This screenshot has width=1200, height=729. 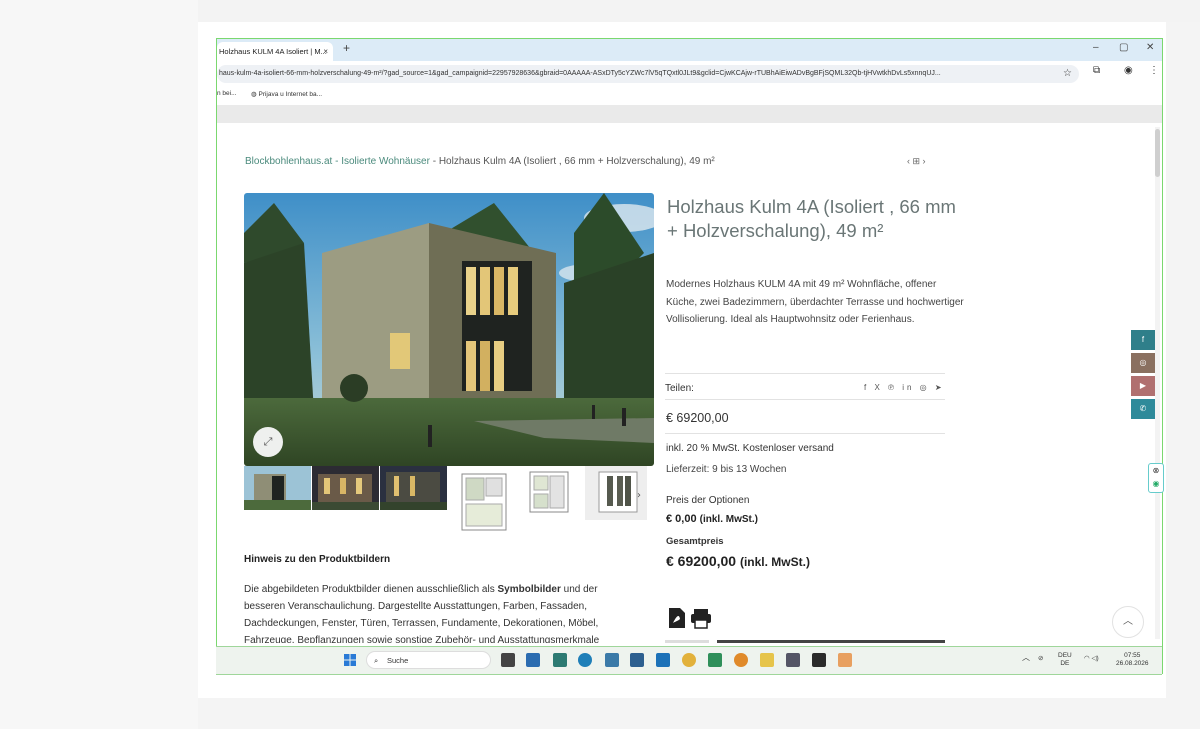 I want to click on options-price-suffix: (inkl. MwSt.), so click(x=728, y=519).